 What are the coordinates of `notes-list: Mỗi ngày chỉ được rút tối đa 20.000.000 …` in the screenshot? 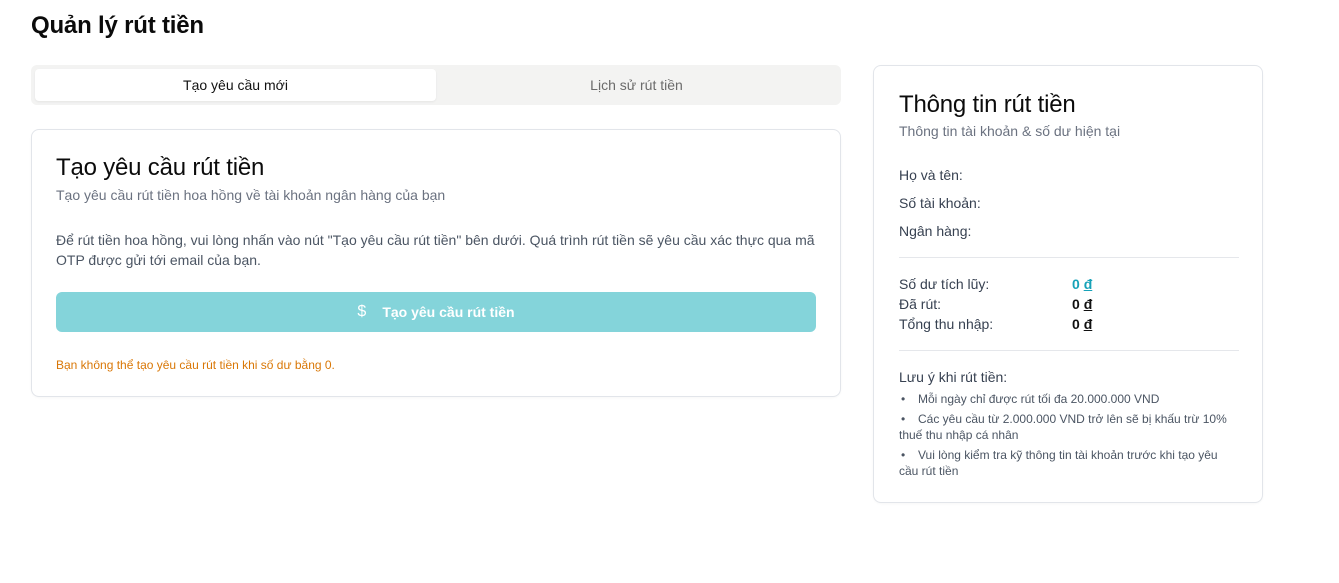 It's located at (1064, 437).